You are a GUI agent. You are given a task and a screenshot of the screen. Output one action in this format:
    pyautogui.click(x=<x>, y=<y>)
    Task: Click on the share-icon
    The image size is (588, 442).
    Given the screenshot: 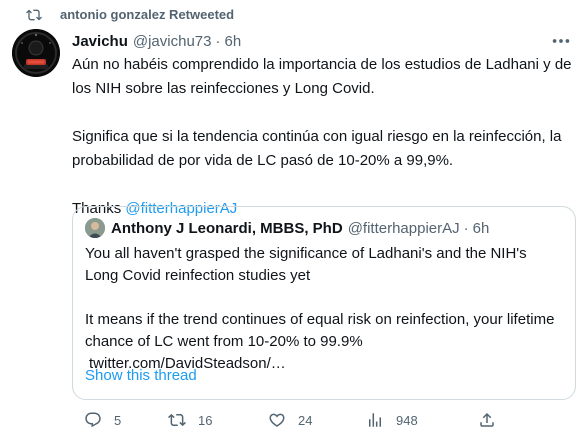 What is the action you would take?
    pyautogui.click(x=487, y=419)
    